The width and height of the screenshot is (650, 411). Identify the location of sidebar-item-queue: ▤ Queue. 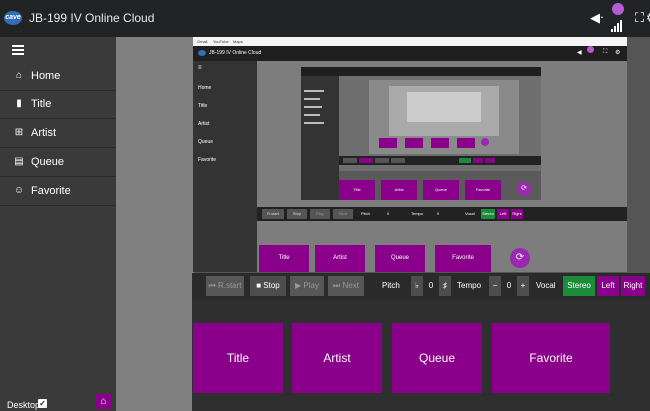
(58, 162).